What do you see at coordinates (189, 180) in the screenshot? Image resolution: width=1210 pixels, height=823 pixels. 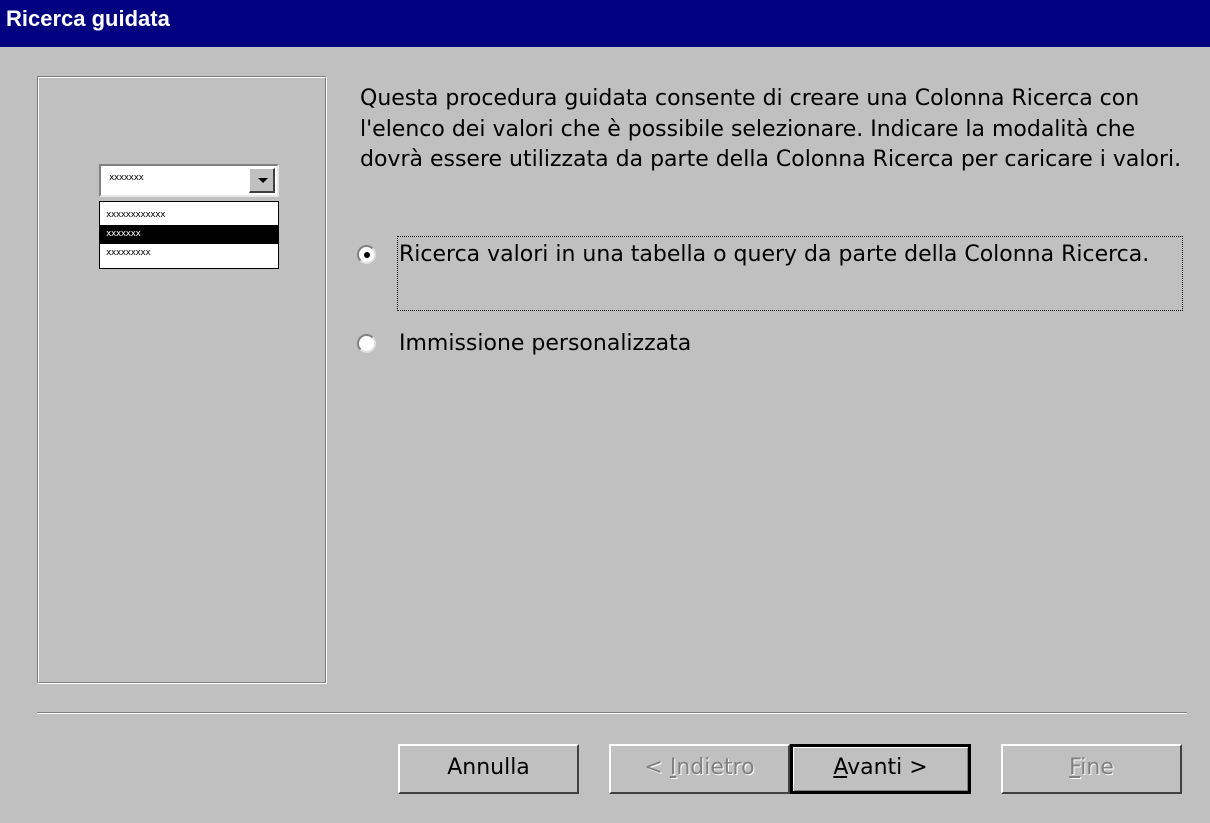 I see `illustration-combo: xxxxxxx` at bounding box center [189, 180].